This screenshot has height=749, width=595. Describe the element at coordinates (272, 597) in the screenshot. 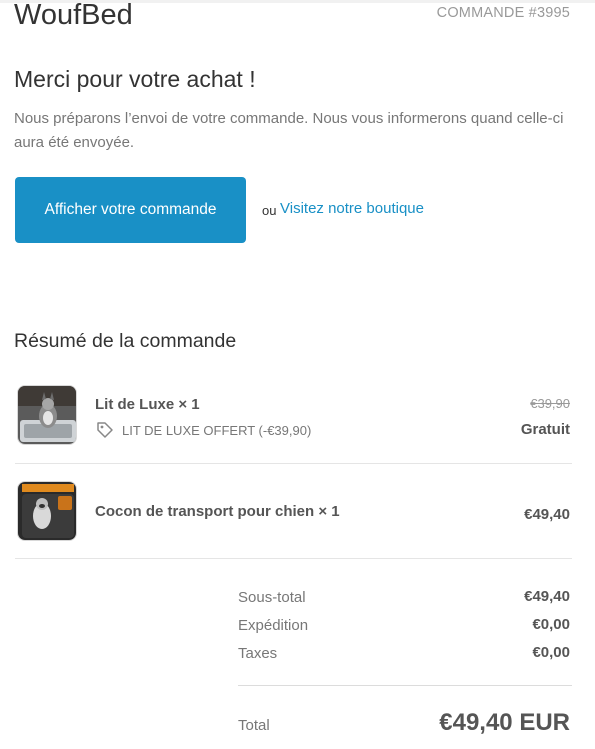

I see `subtotal-label: Sous-total` at that location.